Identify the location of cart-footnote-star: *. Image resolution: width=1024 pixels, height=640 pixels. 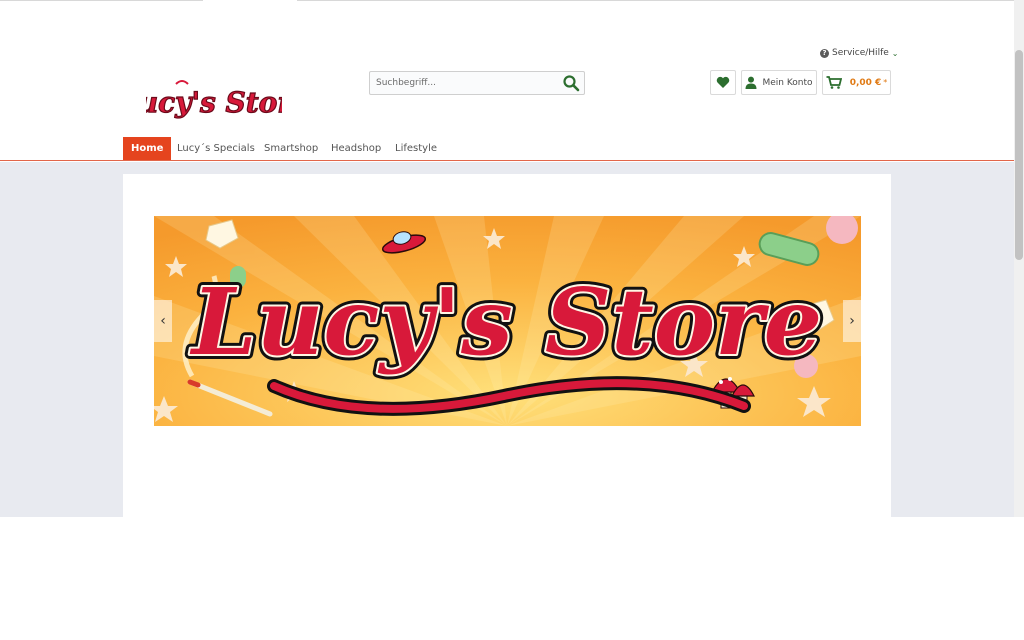
(885, 82).